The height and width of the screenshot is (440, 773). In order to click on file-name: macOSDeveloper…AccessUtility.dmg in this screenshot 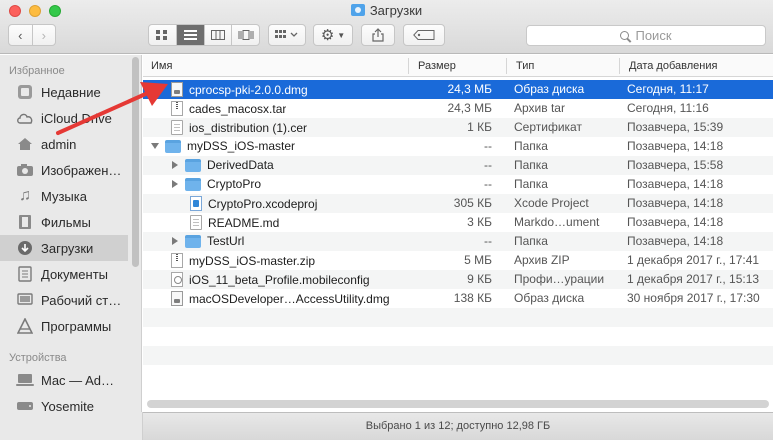, I will do `click(289, 298)`.